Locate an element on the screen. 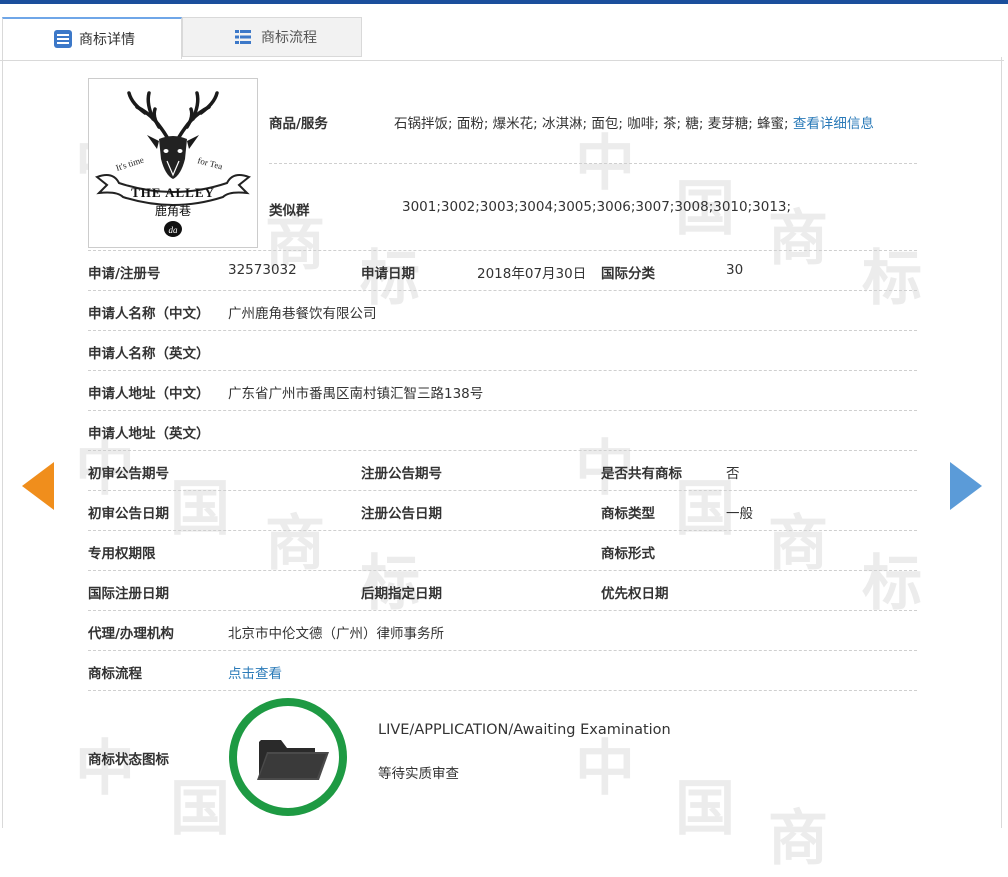 This screenshot has height=877, width=1008. intl-reg-date-label: 国际注册日期 is located at coordinates (128, 594).